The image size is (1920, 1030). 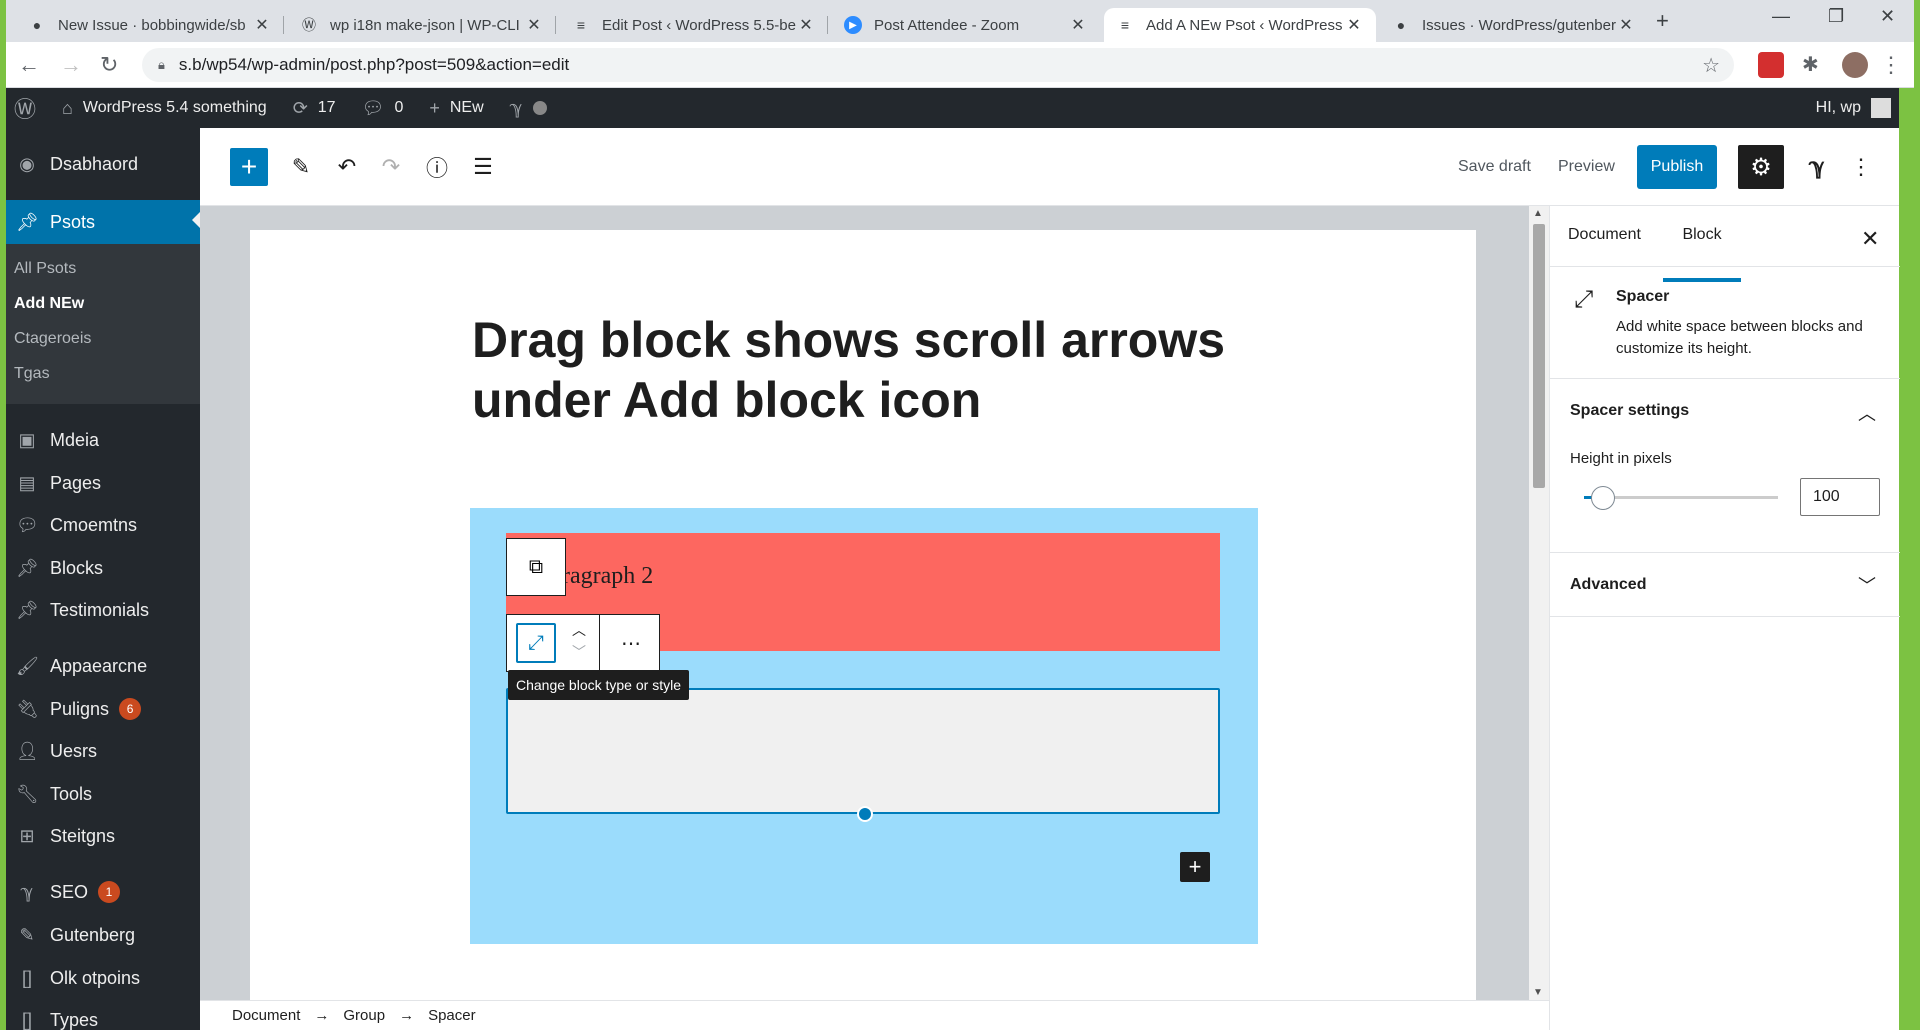 What do you see at coordinates (694, 25) in the screenshot?
I see `browser-tab-3: ≡ Edit Post ‹ WordPress 5.5-be ✕` at bounding box center [694, 25].